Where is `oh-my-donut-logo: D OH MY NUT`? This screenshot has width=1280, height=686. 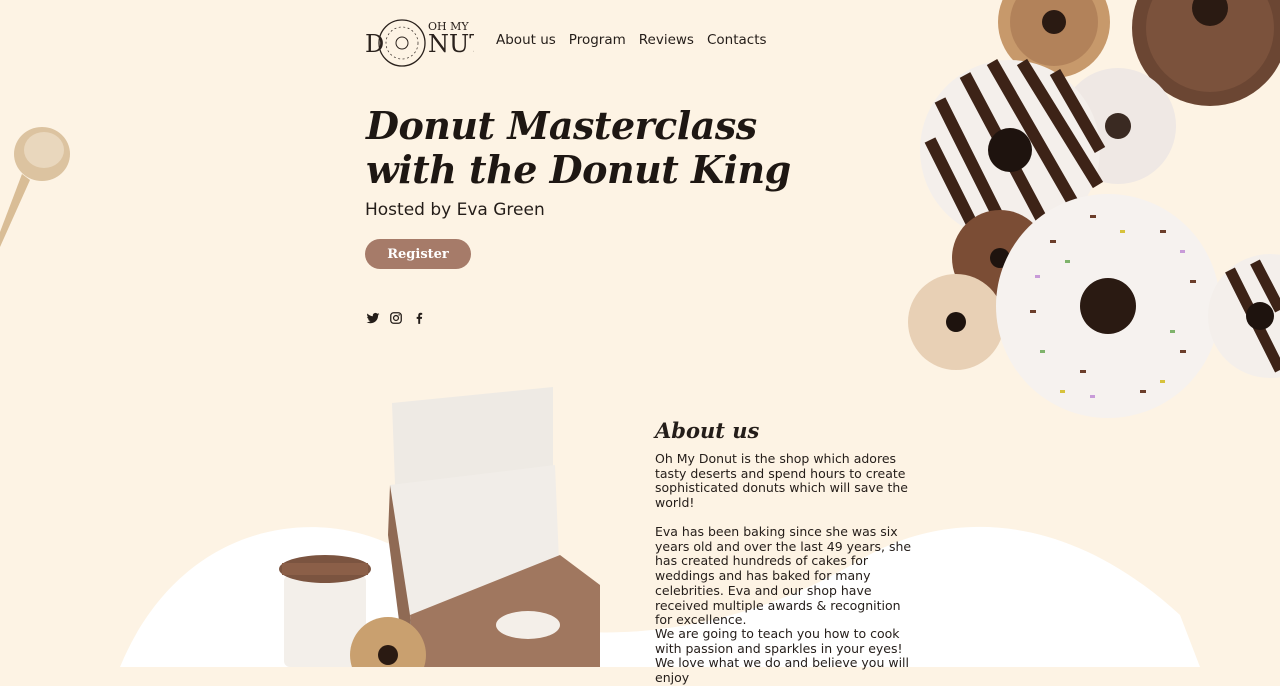
oh-my-donut-logo: D OH MY NUT is located at coordinates (418, 43).